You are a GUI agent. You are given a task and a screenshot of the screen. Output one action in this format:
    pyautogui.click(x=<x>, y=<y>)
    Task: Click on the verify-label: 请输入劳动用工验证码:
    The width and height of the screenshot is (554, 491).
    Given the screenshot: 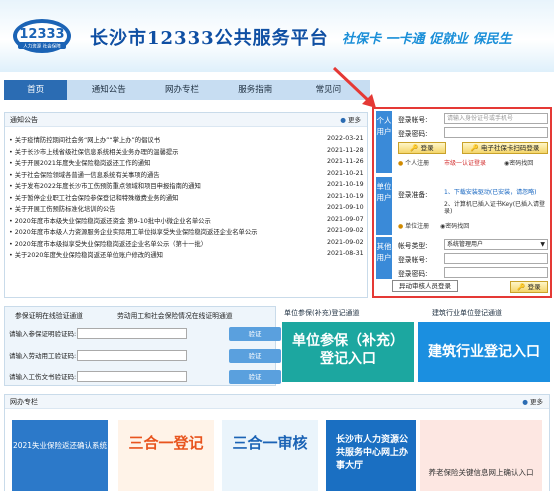 What is the action you would take?
    pyautogui.click(x=43, y=356)
    